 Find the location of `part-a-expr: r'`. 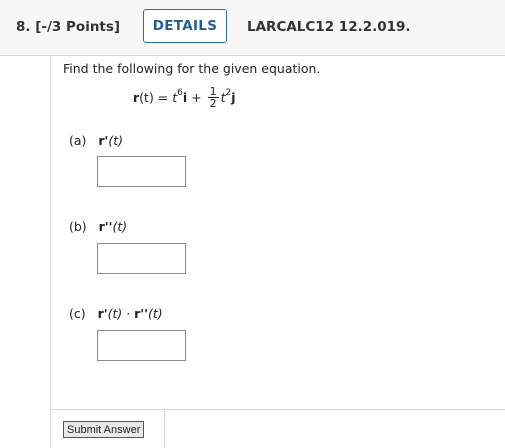

part-a-expr: r' is located at coordinates (103, 140).